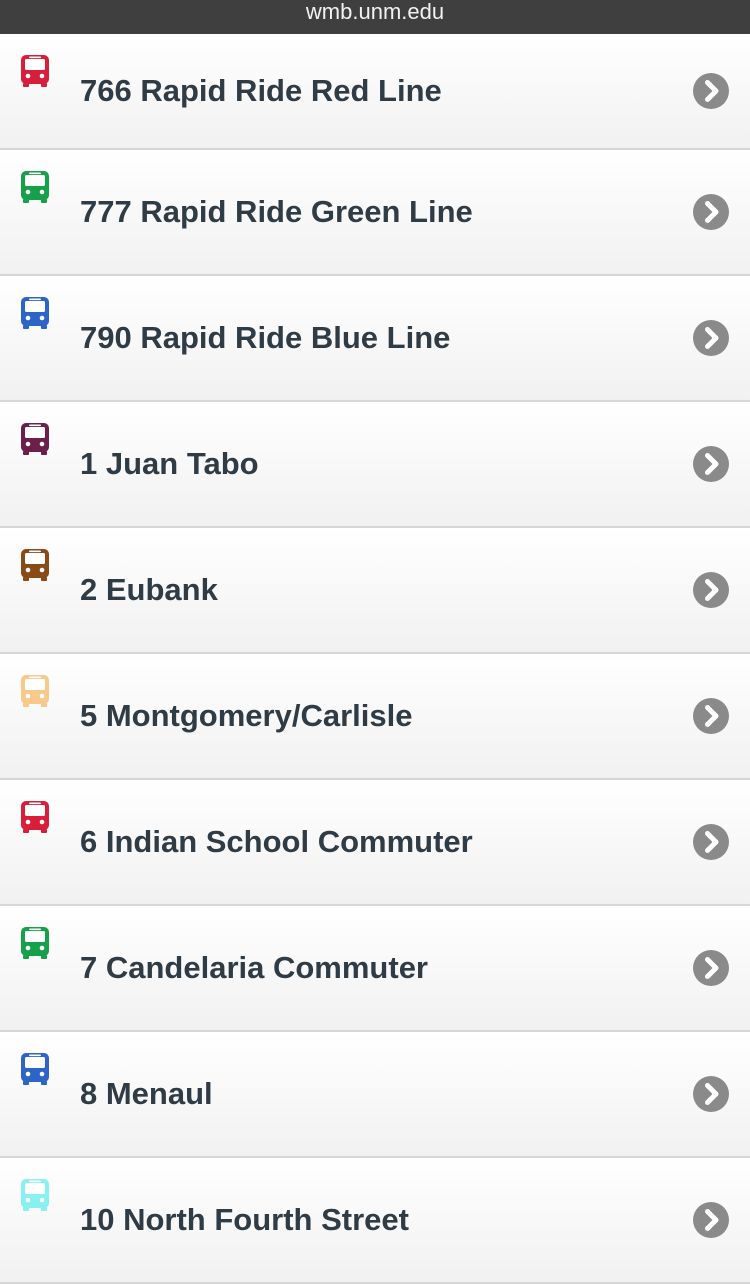 This screenshot has height=1285, width=750. I want to click on route-label: 1 Juan Tabo, so click(169, 463).